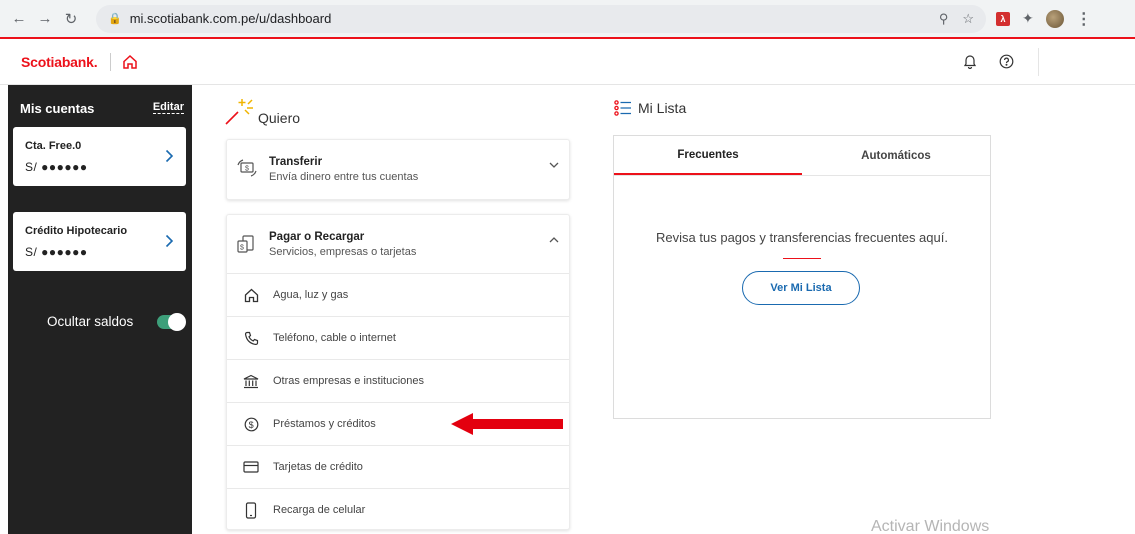 This screenshot has width=1135, height=534. I want to click on extensions-icon: ✦, so click(1028, 18).